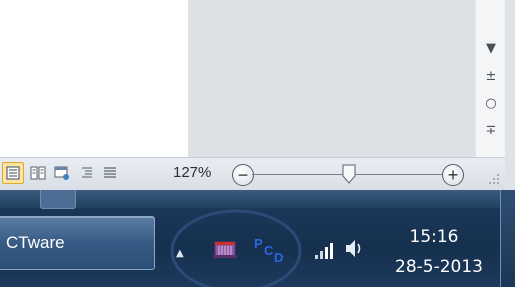 This screenshot has height=287, width=515. I want to click on full-screen-reading-icon, so click(38, 173).